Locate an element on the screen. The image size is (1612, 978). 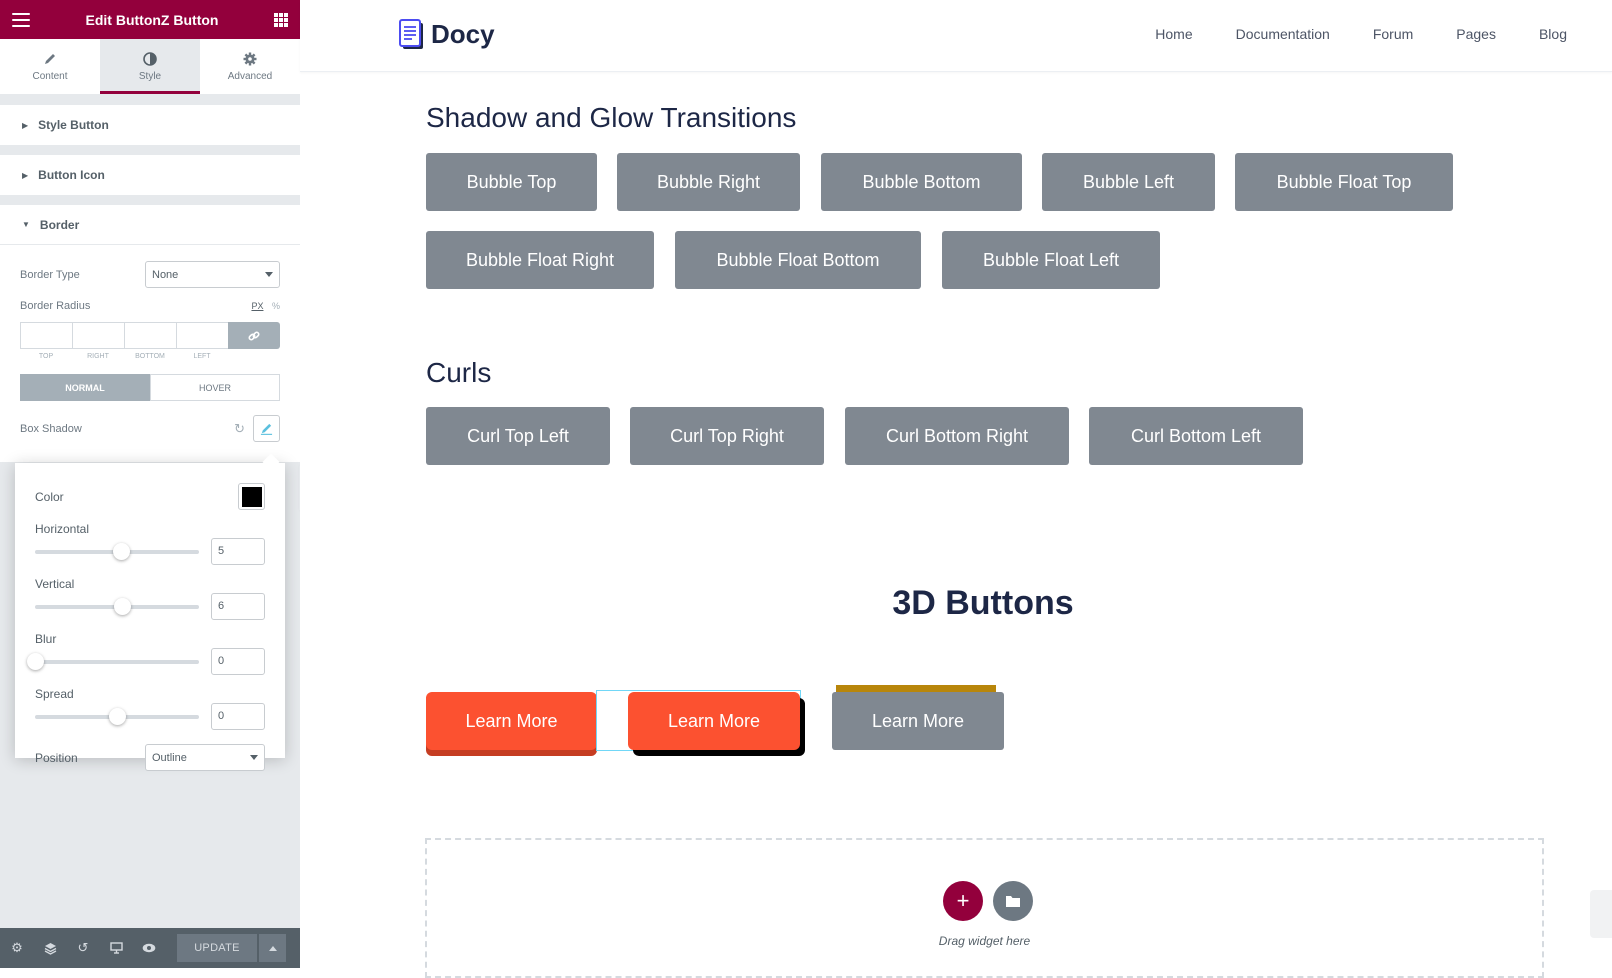
bubble-float-bottom-button: Bubble Float Bottom is located at coordinates (798, 260).